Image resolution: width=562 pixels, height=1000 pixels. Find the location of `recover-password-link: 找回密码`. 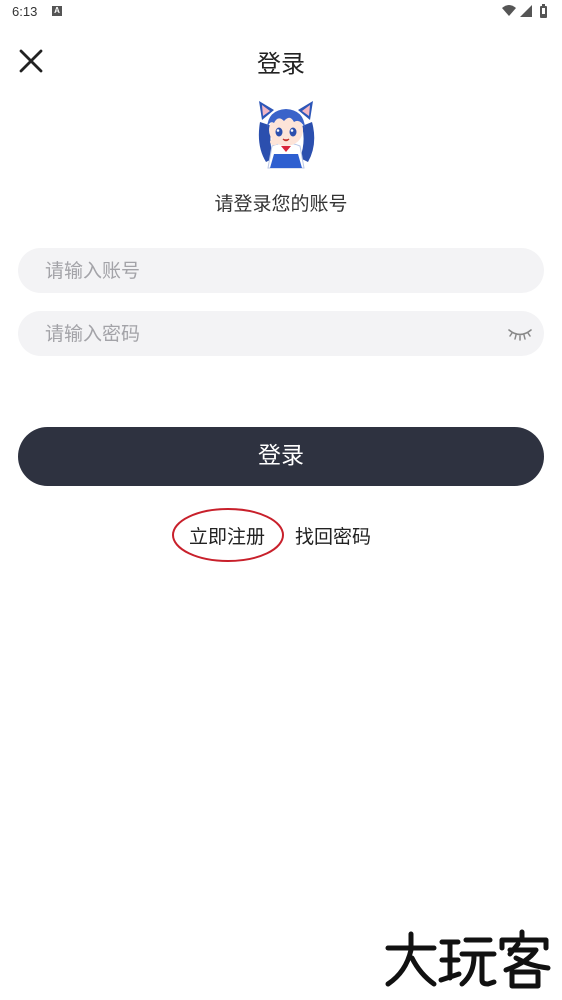

recover-password-link: 找回密码 is located at coordinates (333, 535).